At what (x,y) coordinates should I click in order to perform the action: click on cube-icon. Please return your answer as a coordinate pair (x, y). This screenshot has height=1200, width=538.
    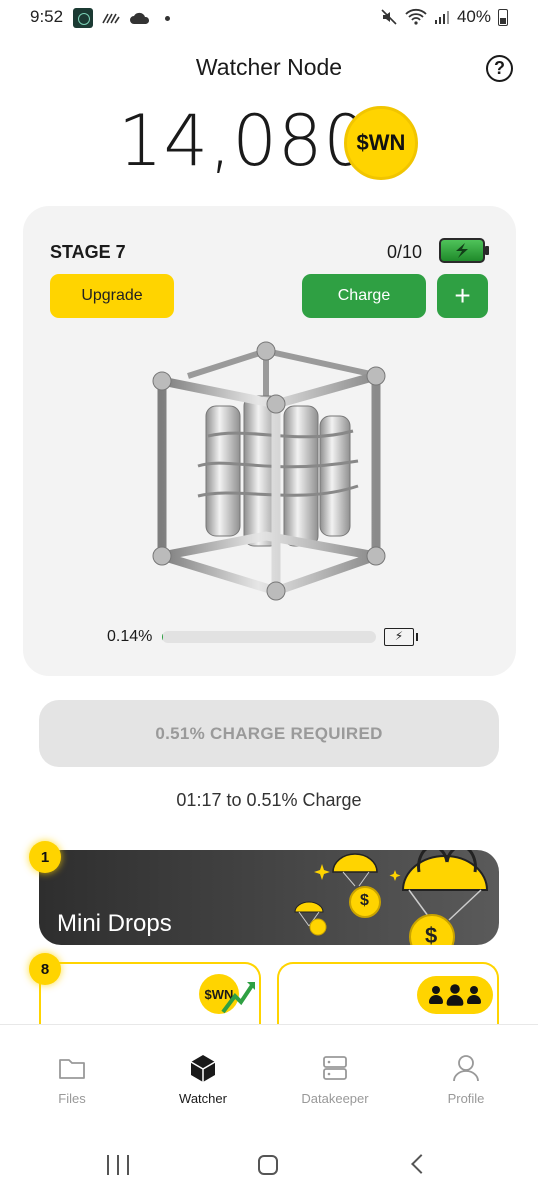
    Looking at the image, I should click on (203, 1068).